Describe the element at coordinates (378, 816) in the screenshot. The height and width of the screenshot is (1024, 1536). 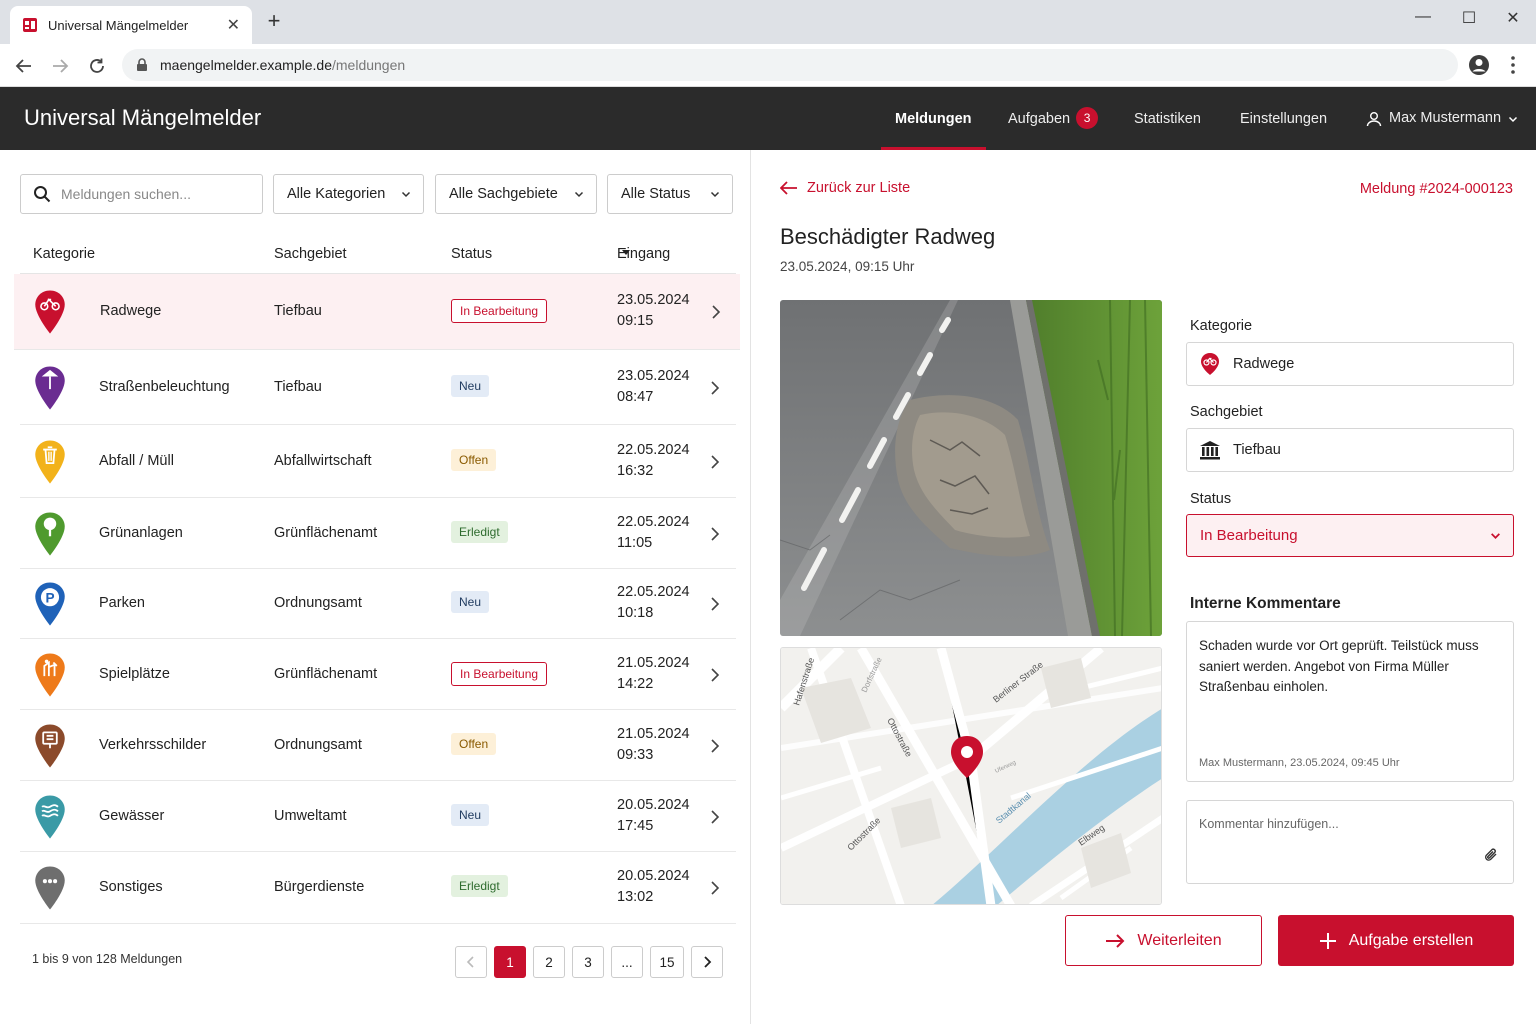
I see `table-row: Gewässer Umweltamt Neu 20.05.2024 17:45` at that location.